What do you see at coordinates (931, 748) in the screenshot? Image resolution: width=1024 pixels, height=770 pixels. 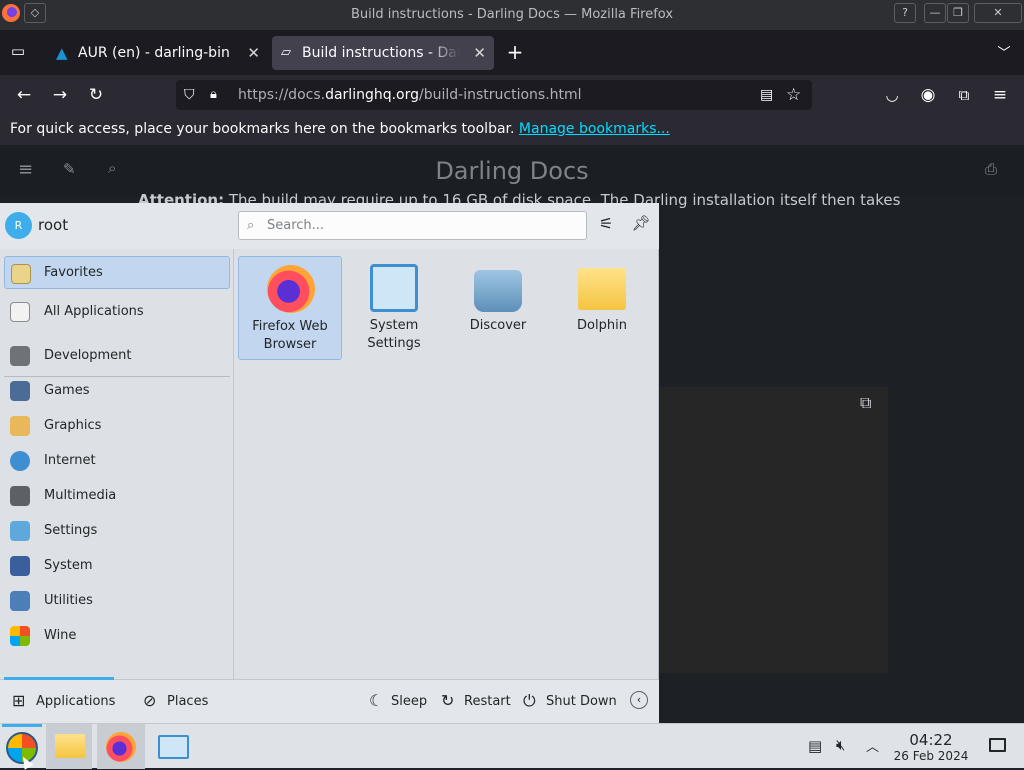 I see `digital-clock: 04:22 26 Feb 2024` at bounding box center [931, 748].